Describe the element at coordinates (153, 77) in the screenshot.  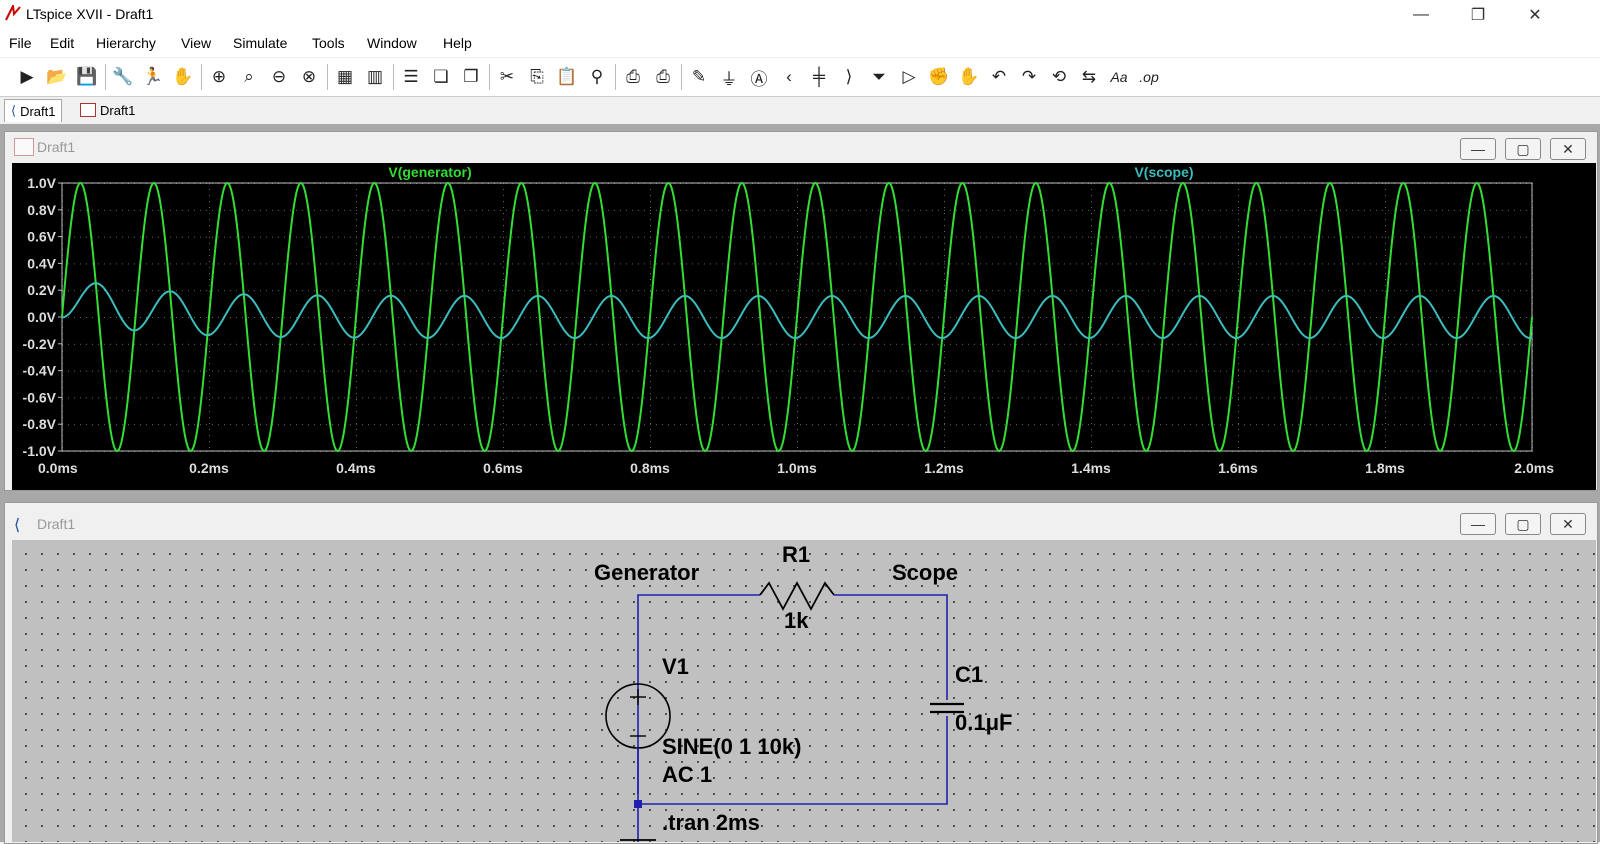
I see `run-icon: 🏃` at that location.